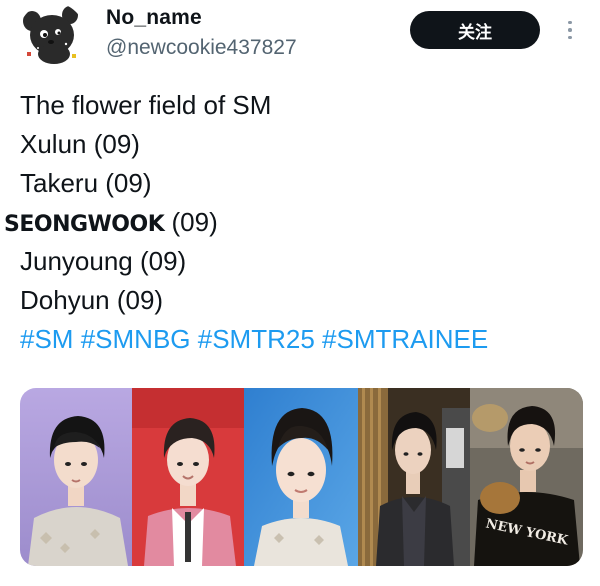 Image resolution: width=600 pixels, height=586 pixels. I want to click on more-vertical-icon, so click(570, 30).